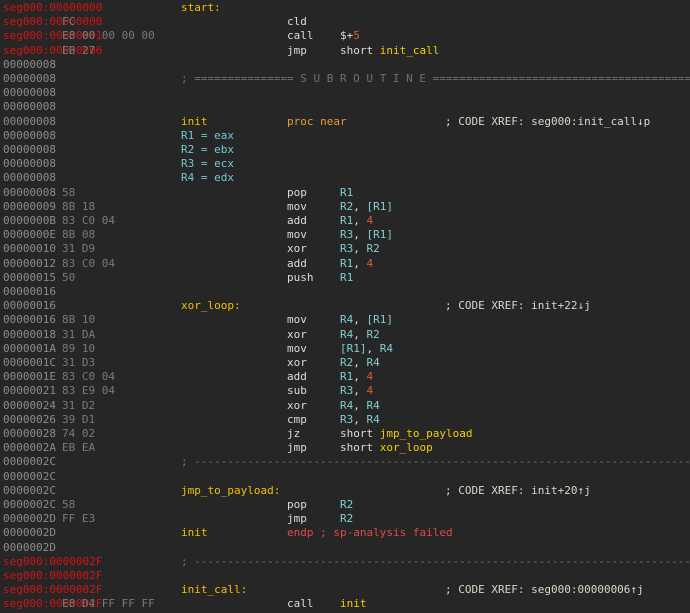 The width and height of the screenshot is (690, 613). I want to click on instruction-mnemonic: proc near, so click(317, 122).